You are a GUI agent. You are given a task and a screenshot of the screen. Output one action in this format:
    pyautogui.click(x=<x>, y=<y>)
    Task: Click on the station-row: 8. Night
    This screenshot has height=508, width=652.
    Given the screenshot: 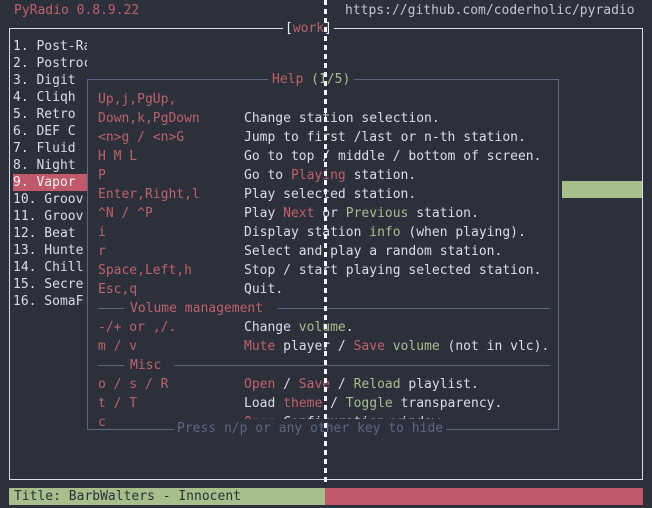 What is the action you would take?
    pyautogui.click(x=50, y=165)
    